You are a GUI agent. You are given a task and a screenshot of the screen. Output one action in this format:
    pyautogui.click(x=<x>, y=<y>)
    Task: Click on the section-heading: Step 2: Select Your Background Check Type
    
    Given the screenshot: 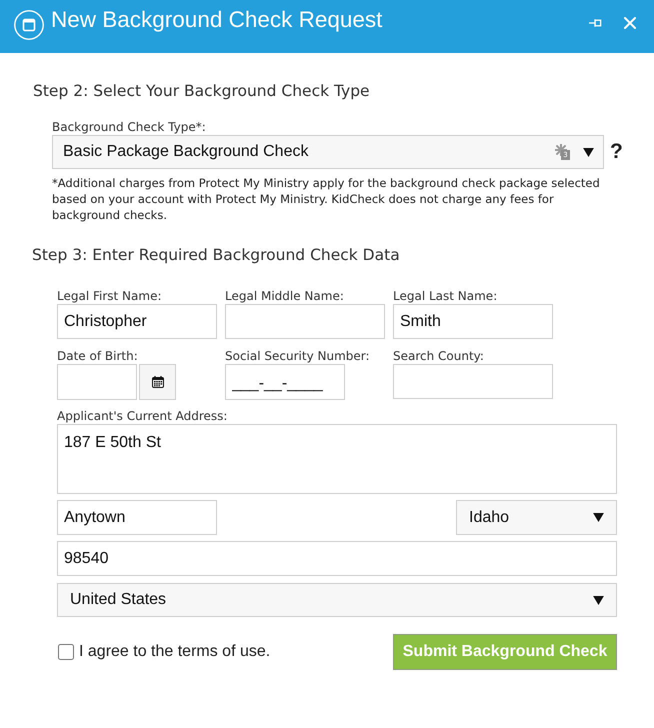 What is the action you would take?
    pyautogui.click(x=202, y=91)
    